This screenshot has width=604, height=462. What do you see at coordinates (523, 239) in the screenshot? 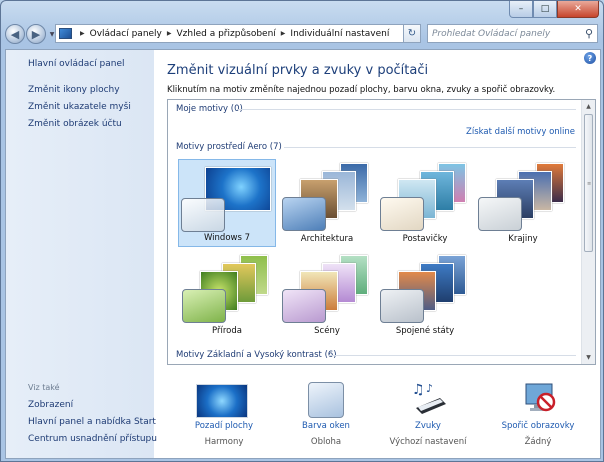
I see `theme-label: Krajiny` at bounding box center [523, 239].